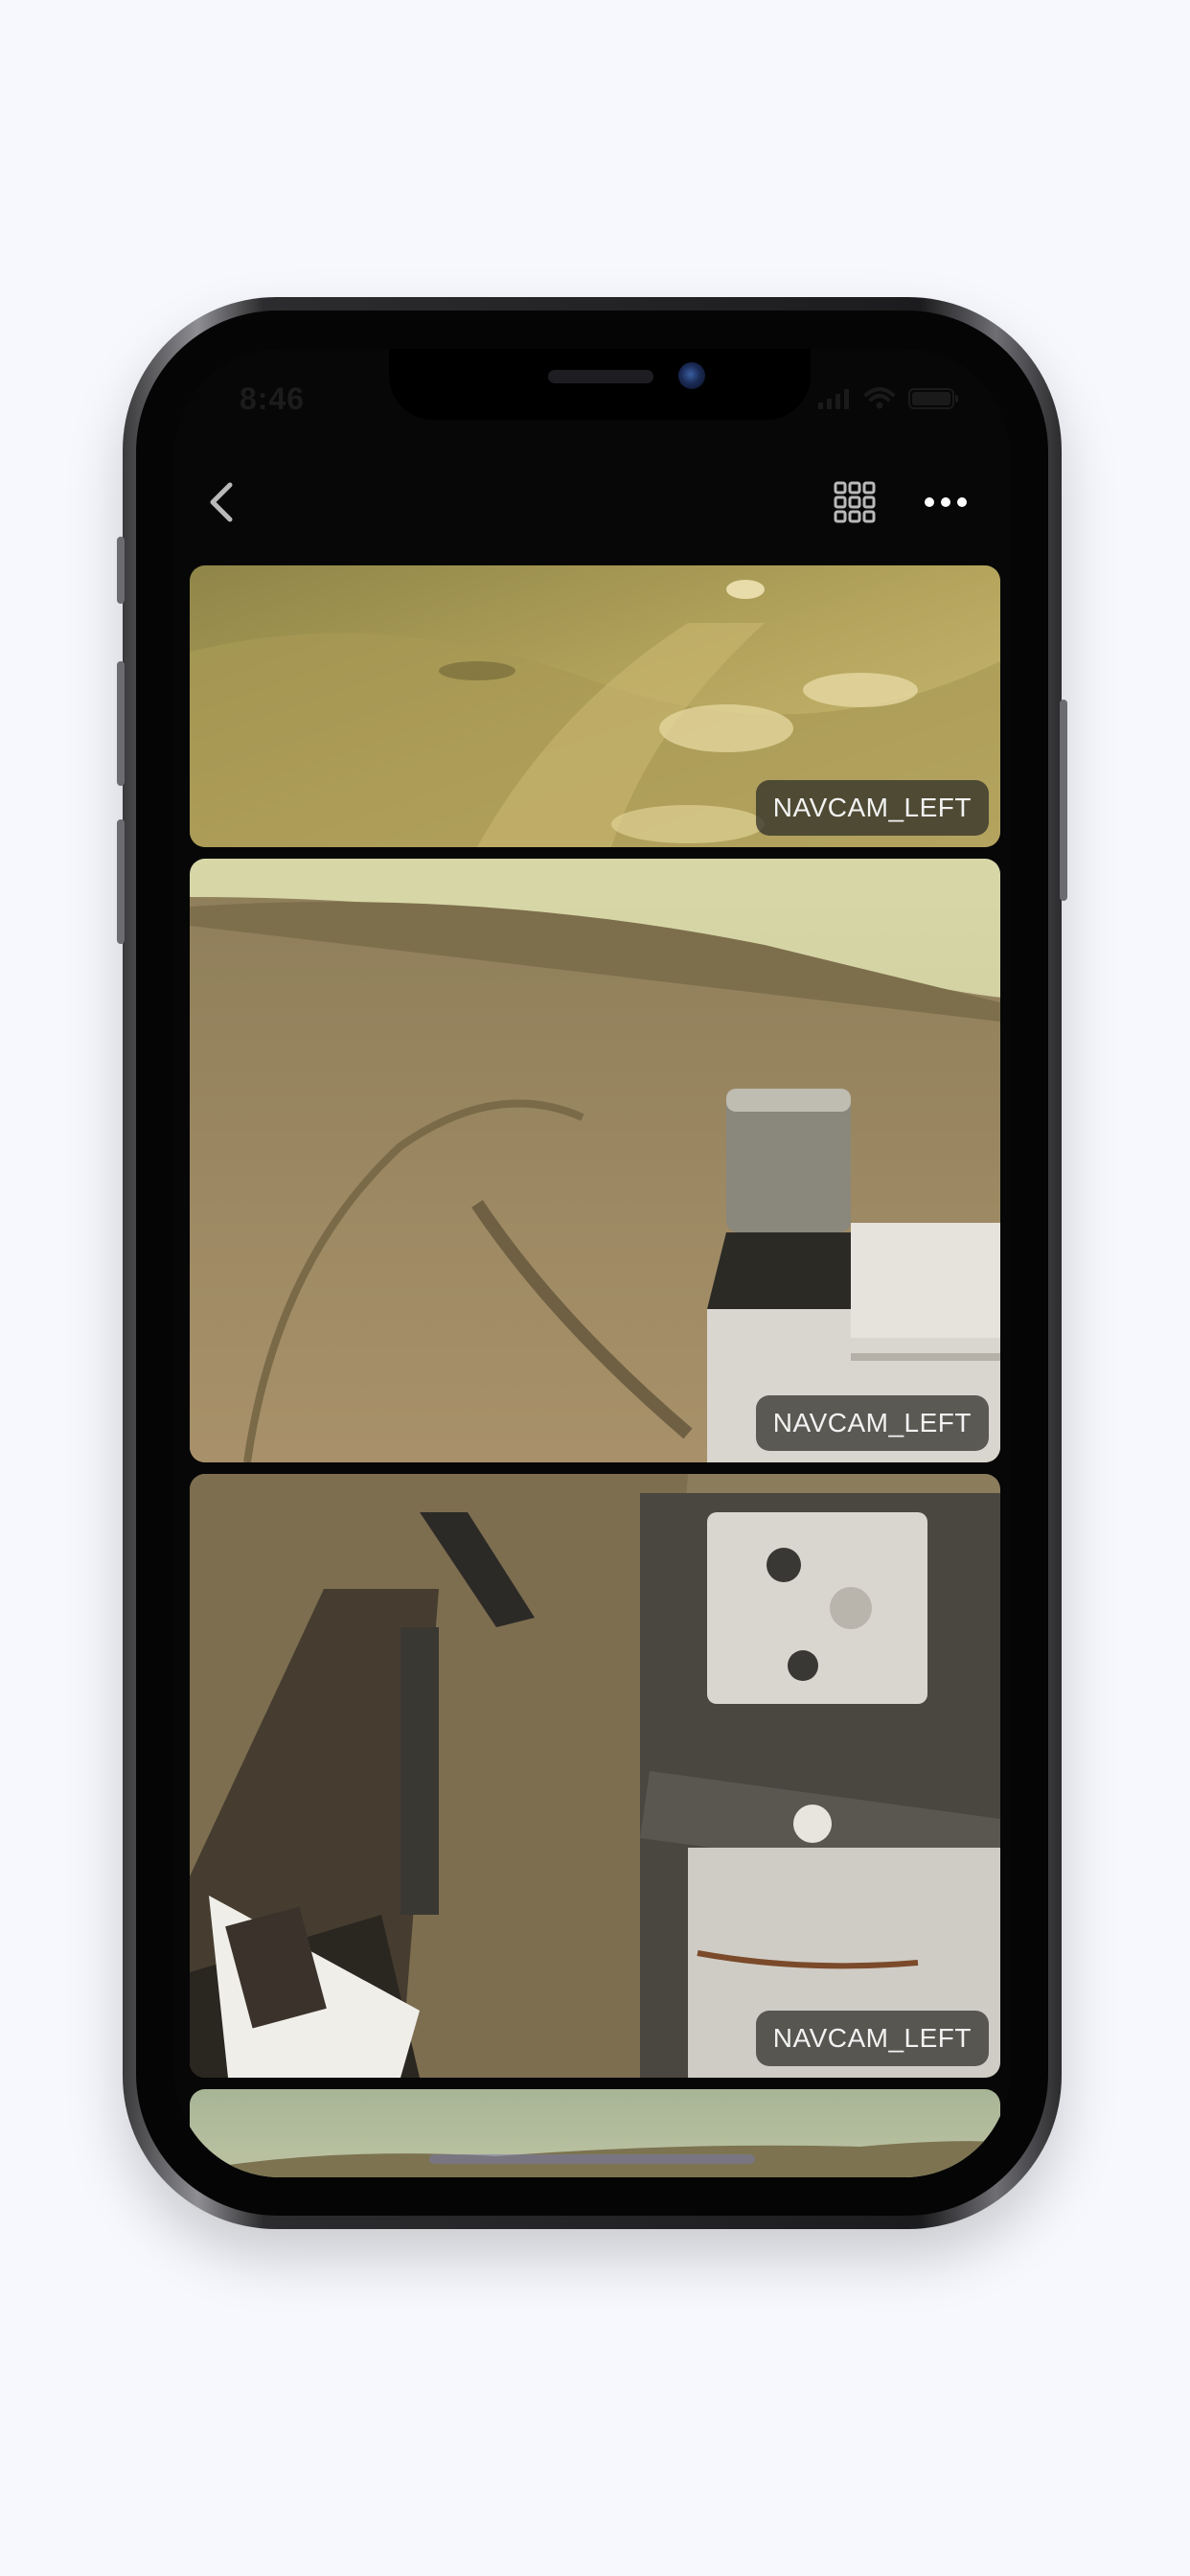 This screenshot has height=2576, width=1190. Describe the element at coordinates (600, 384) in the screenshot. I see `notch` at that location.